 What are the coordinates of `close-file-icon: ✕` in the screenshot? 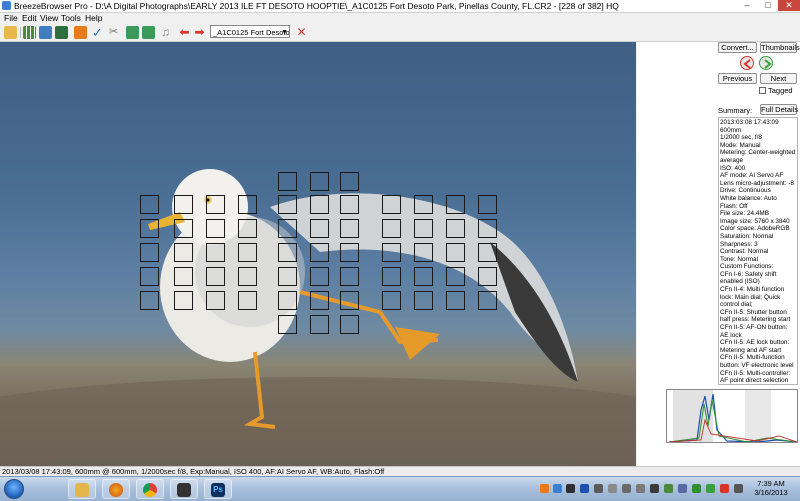 It's located at (301, 32).